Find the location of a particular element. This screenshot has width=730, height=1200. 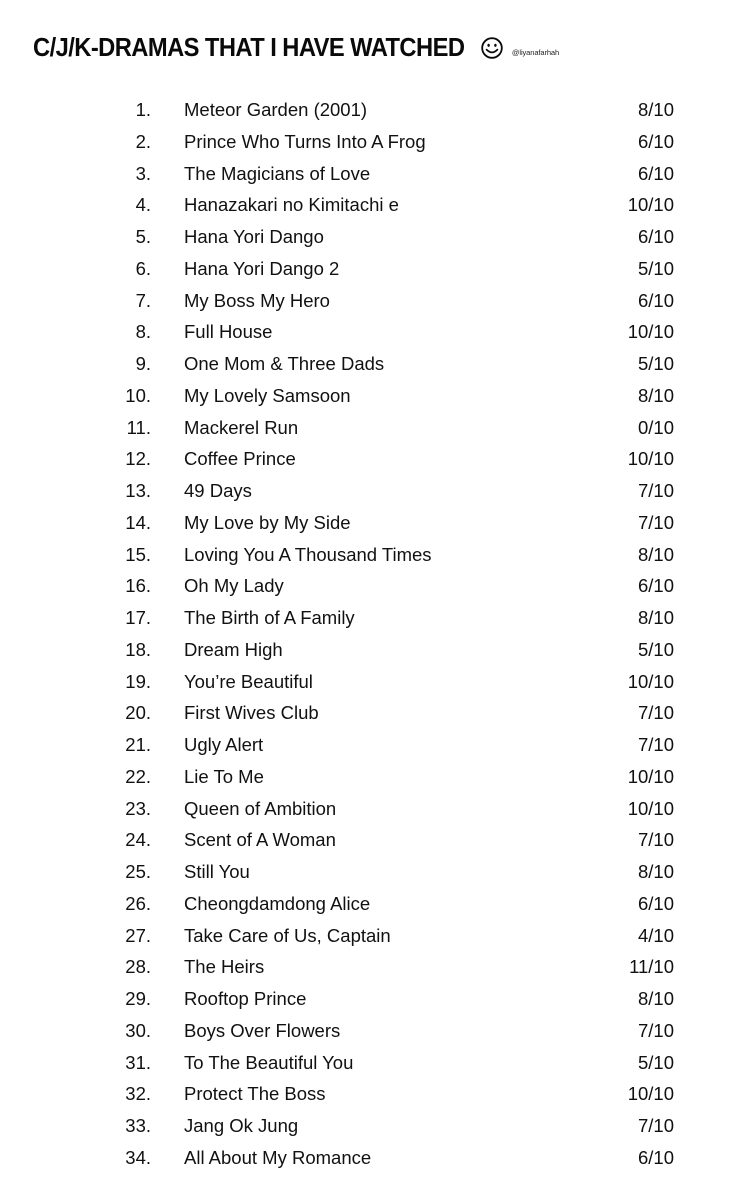

list-item: 8. Full House 10/10 is located at coordinates (365, 332).